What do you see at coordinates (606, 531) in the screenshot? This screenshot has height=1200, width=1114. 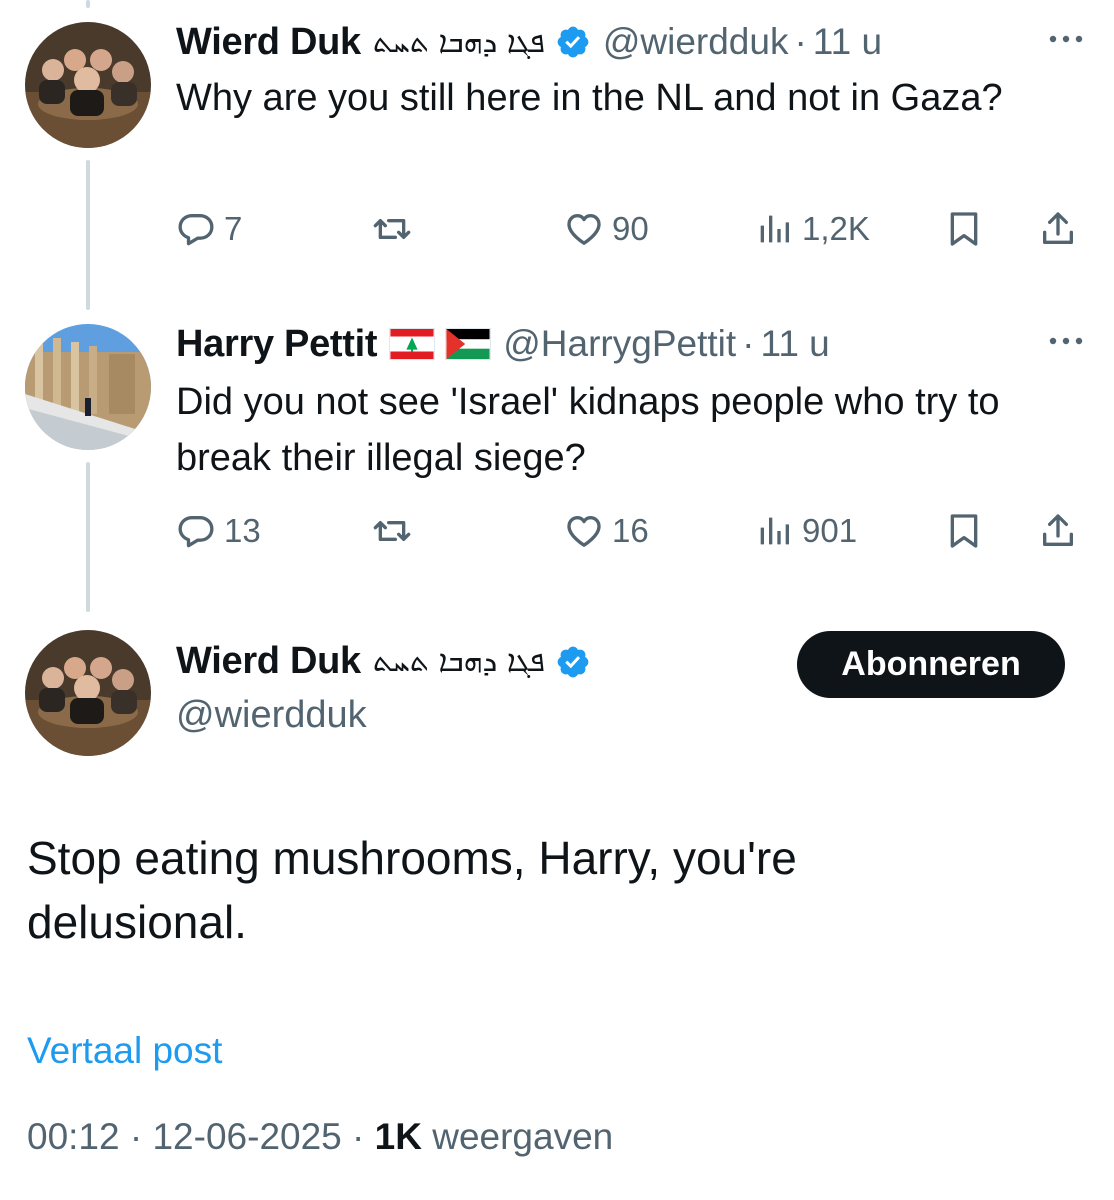 I see `like-button: 16` at bounding box center [606, 531].